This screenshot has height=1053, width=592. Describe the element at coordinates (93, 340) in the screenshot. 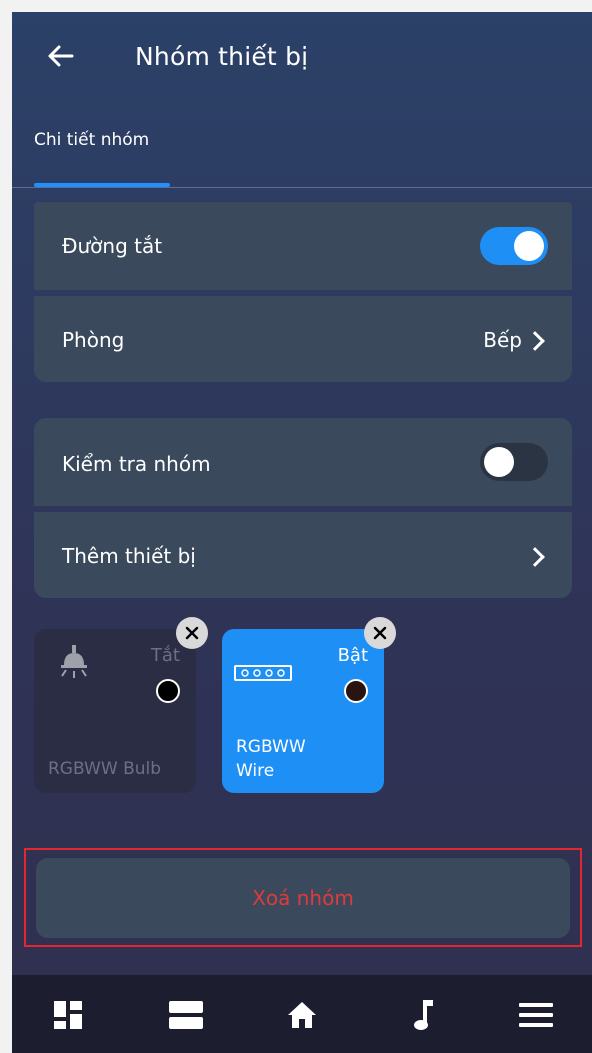

I see `room-label: Phòng` at that location.